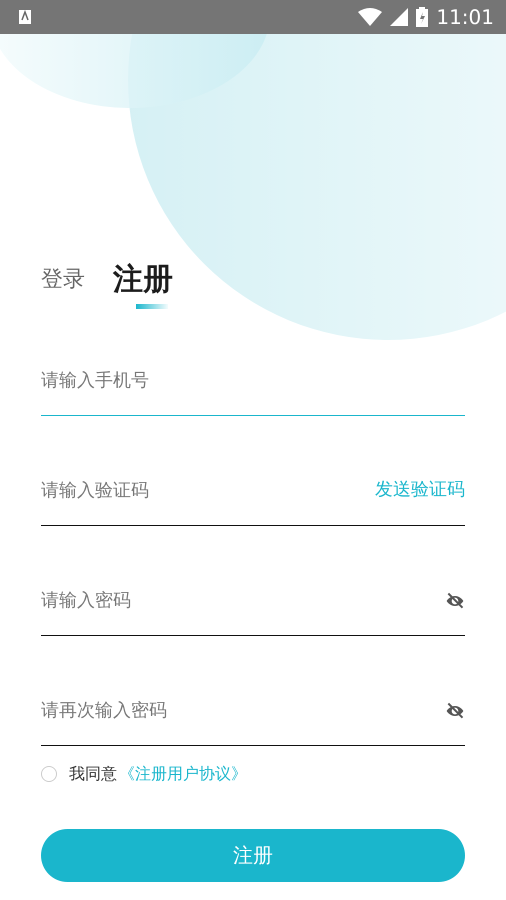 The image size is (506, 900). I want to click on keyboard-icon, so click(25, 17).